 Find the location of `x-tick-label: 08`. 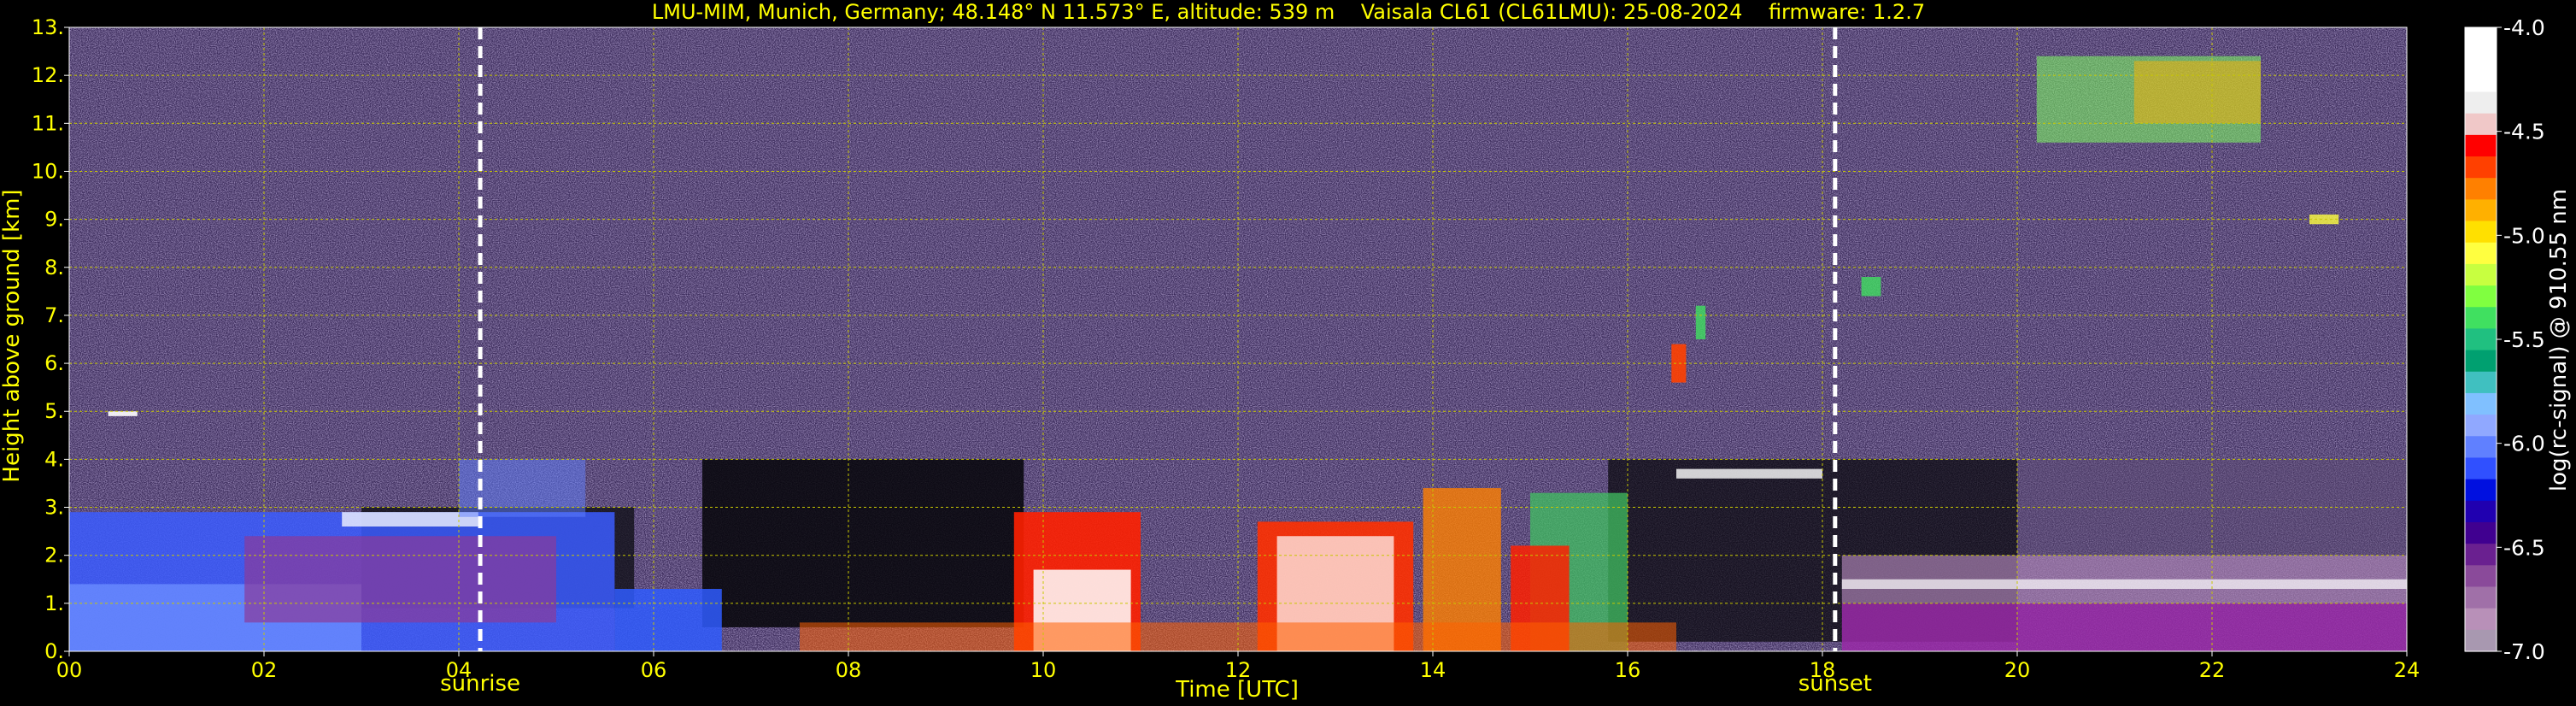

x-tick-label: 08 is located at coordinates (849, 670).